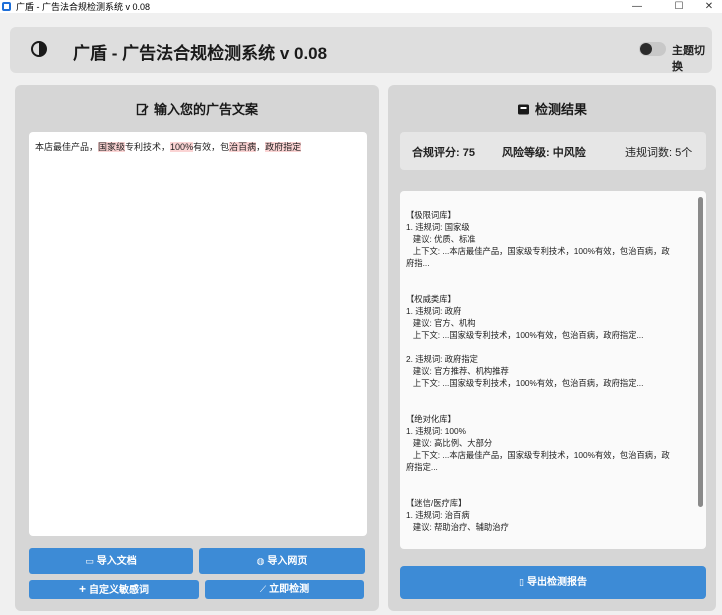  Describe the element at coordinates (449, 443) in the screenshot. I see `result-line: 建议: 高比例、大部分` at that location.